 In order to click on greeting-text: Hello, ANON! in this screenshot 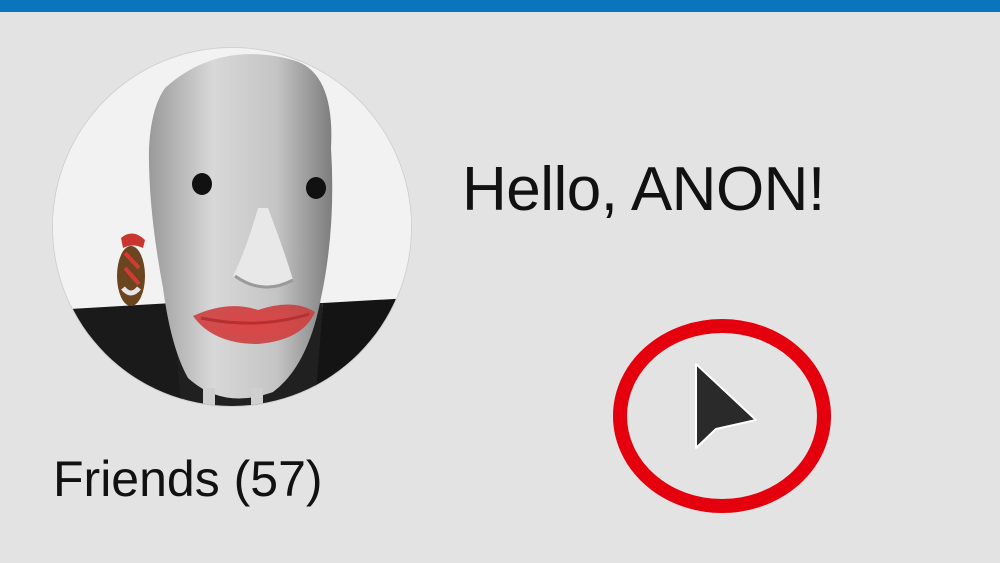, I will do `click(643, 189)`.